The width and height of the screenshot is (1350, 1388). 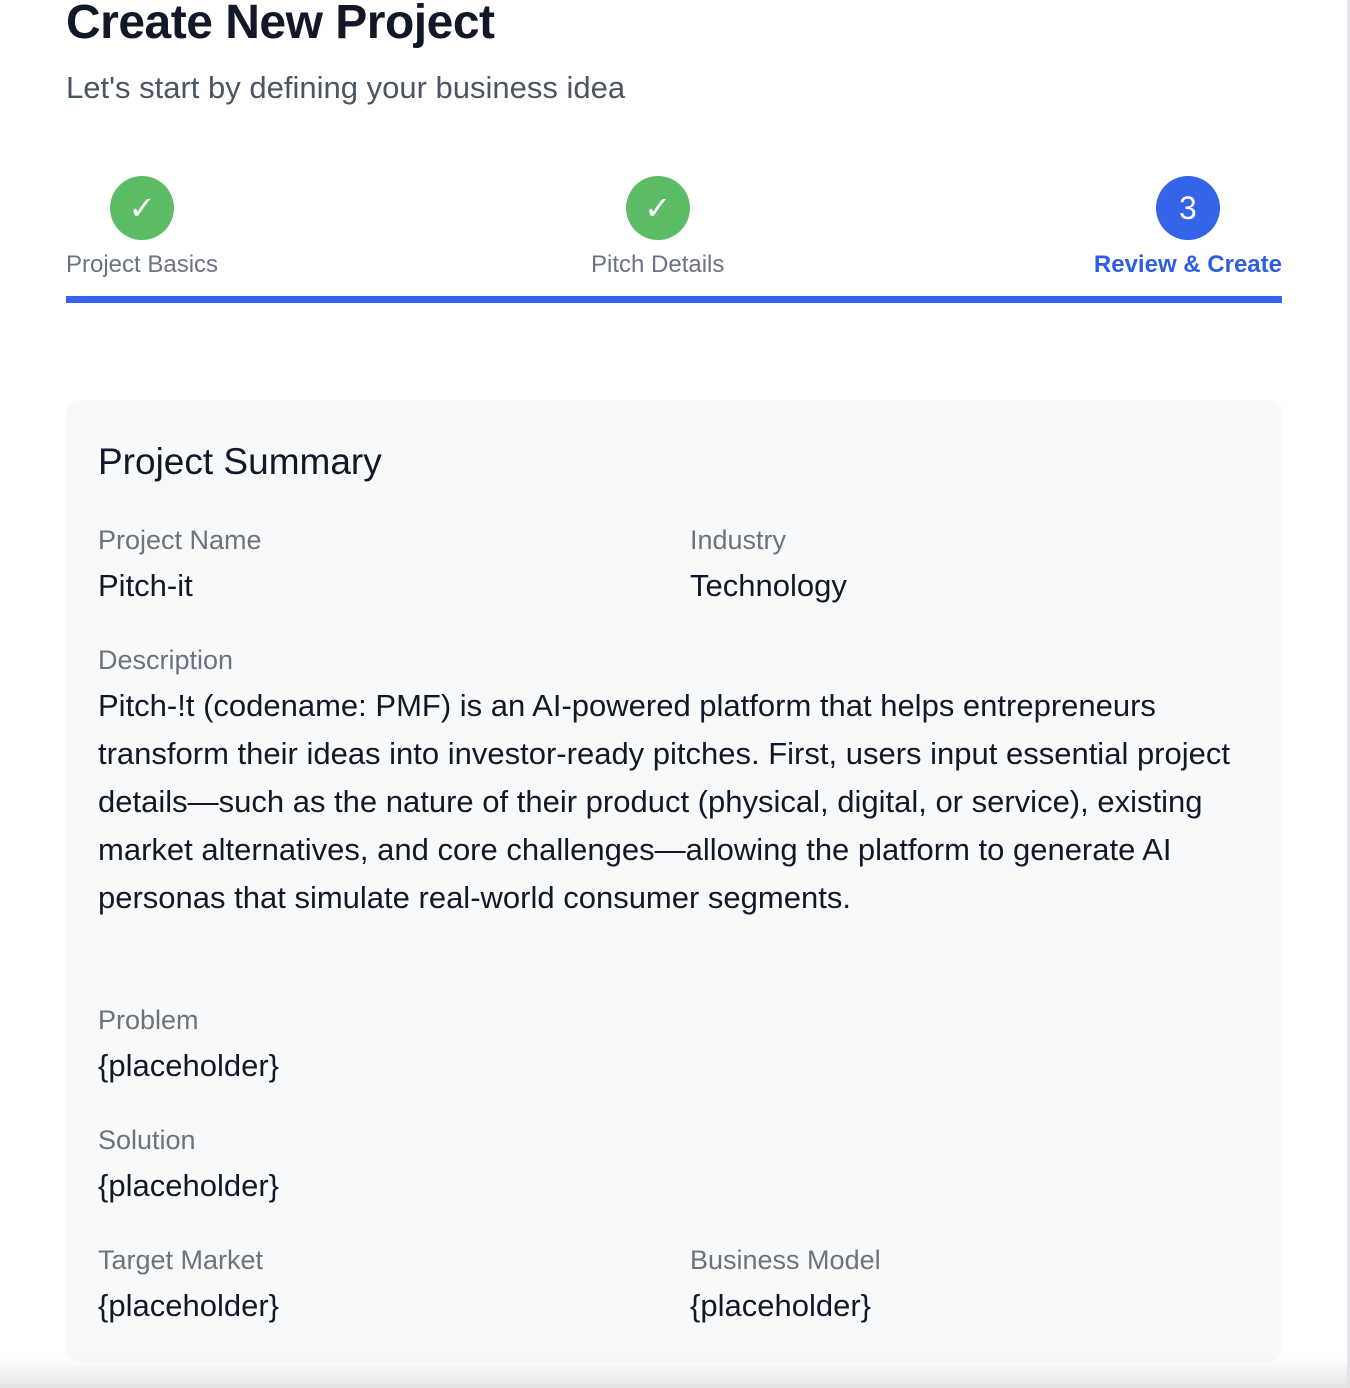 I want to click on field-value: Pitch-it, so click(x=145, y=585).